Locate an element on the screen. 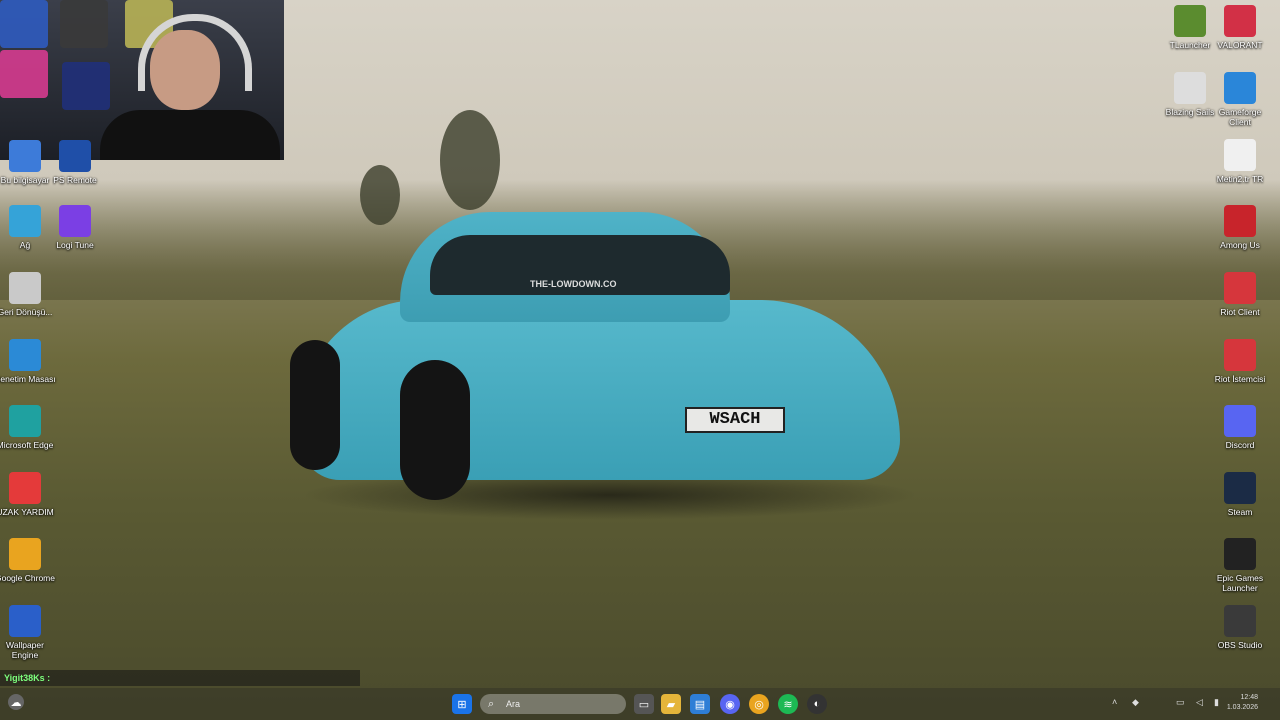  desktop-shortcut: Riot Client is located at coordinates (1240, 294).